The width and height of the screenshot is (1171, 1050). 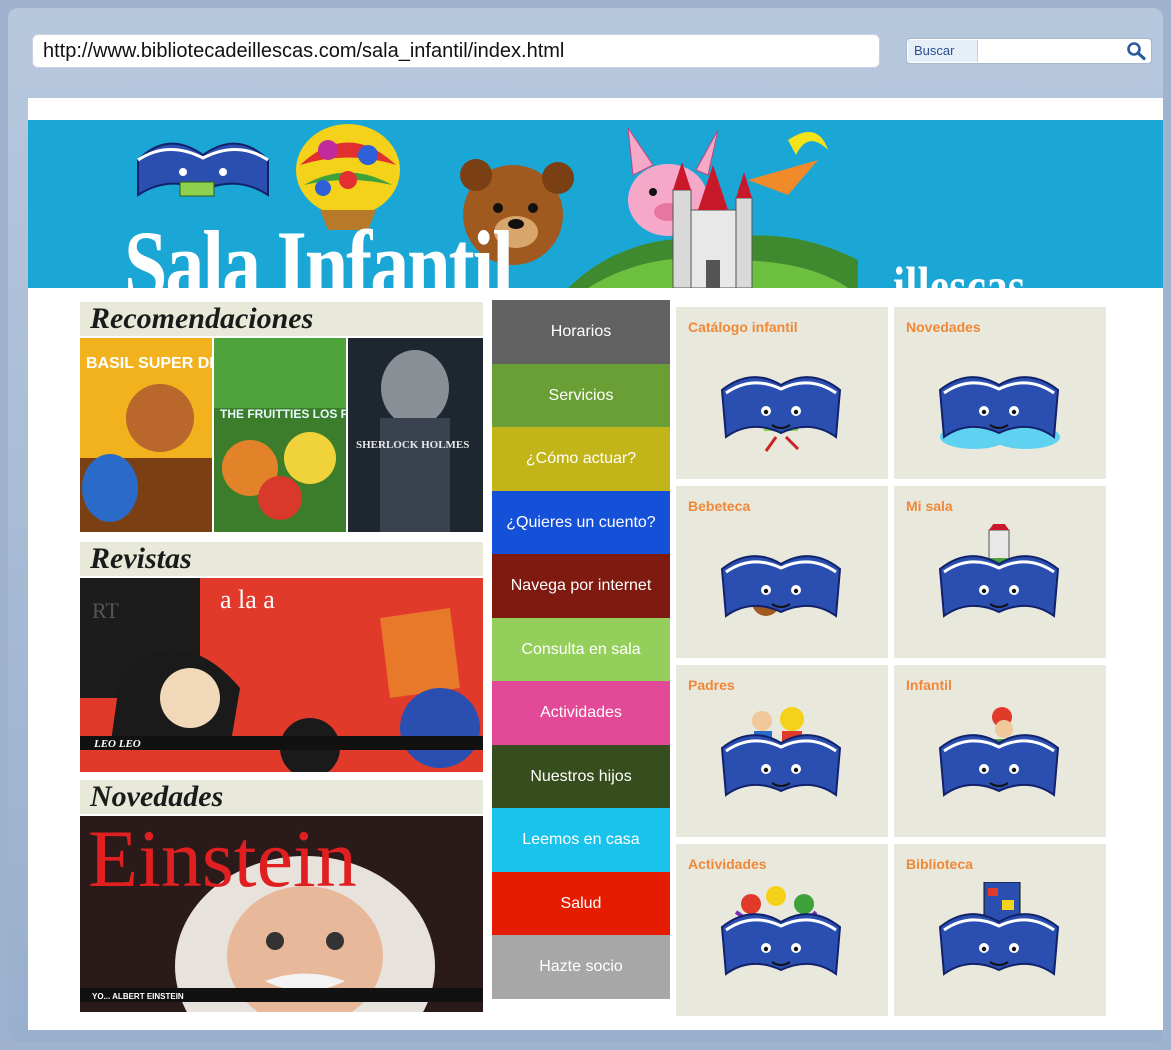 I want to click on menu-item: Consulta en sala, so click(x=581, y=649).